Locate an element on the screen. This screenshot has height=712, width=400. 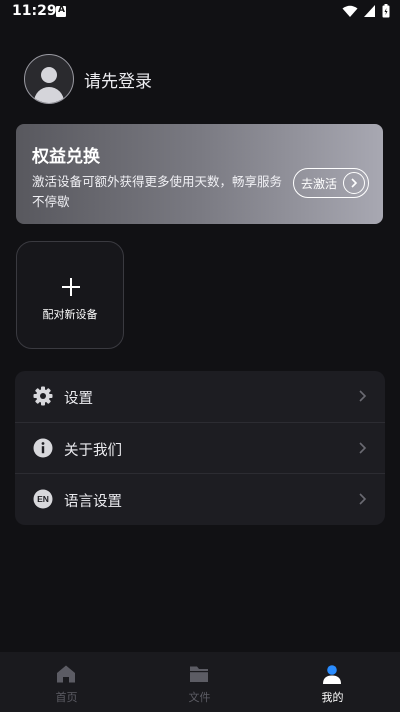
nav-label: 我的 is located at coordinates (332, 697).